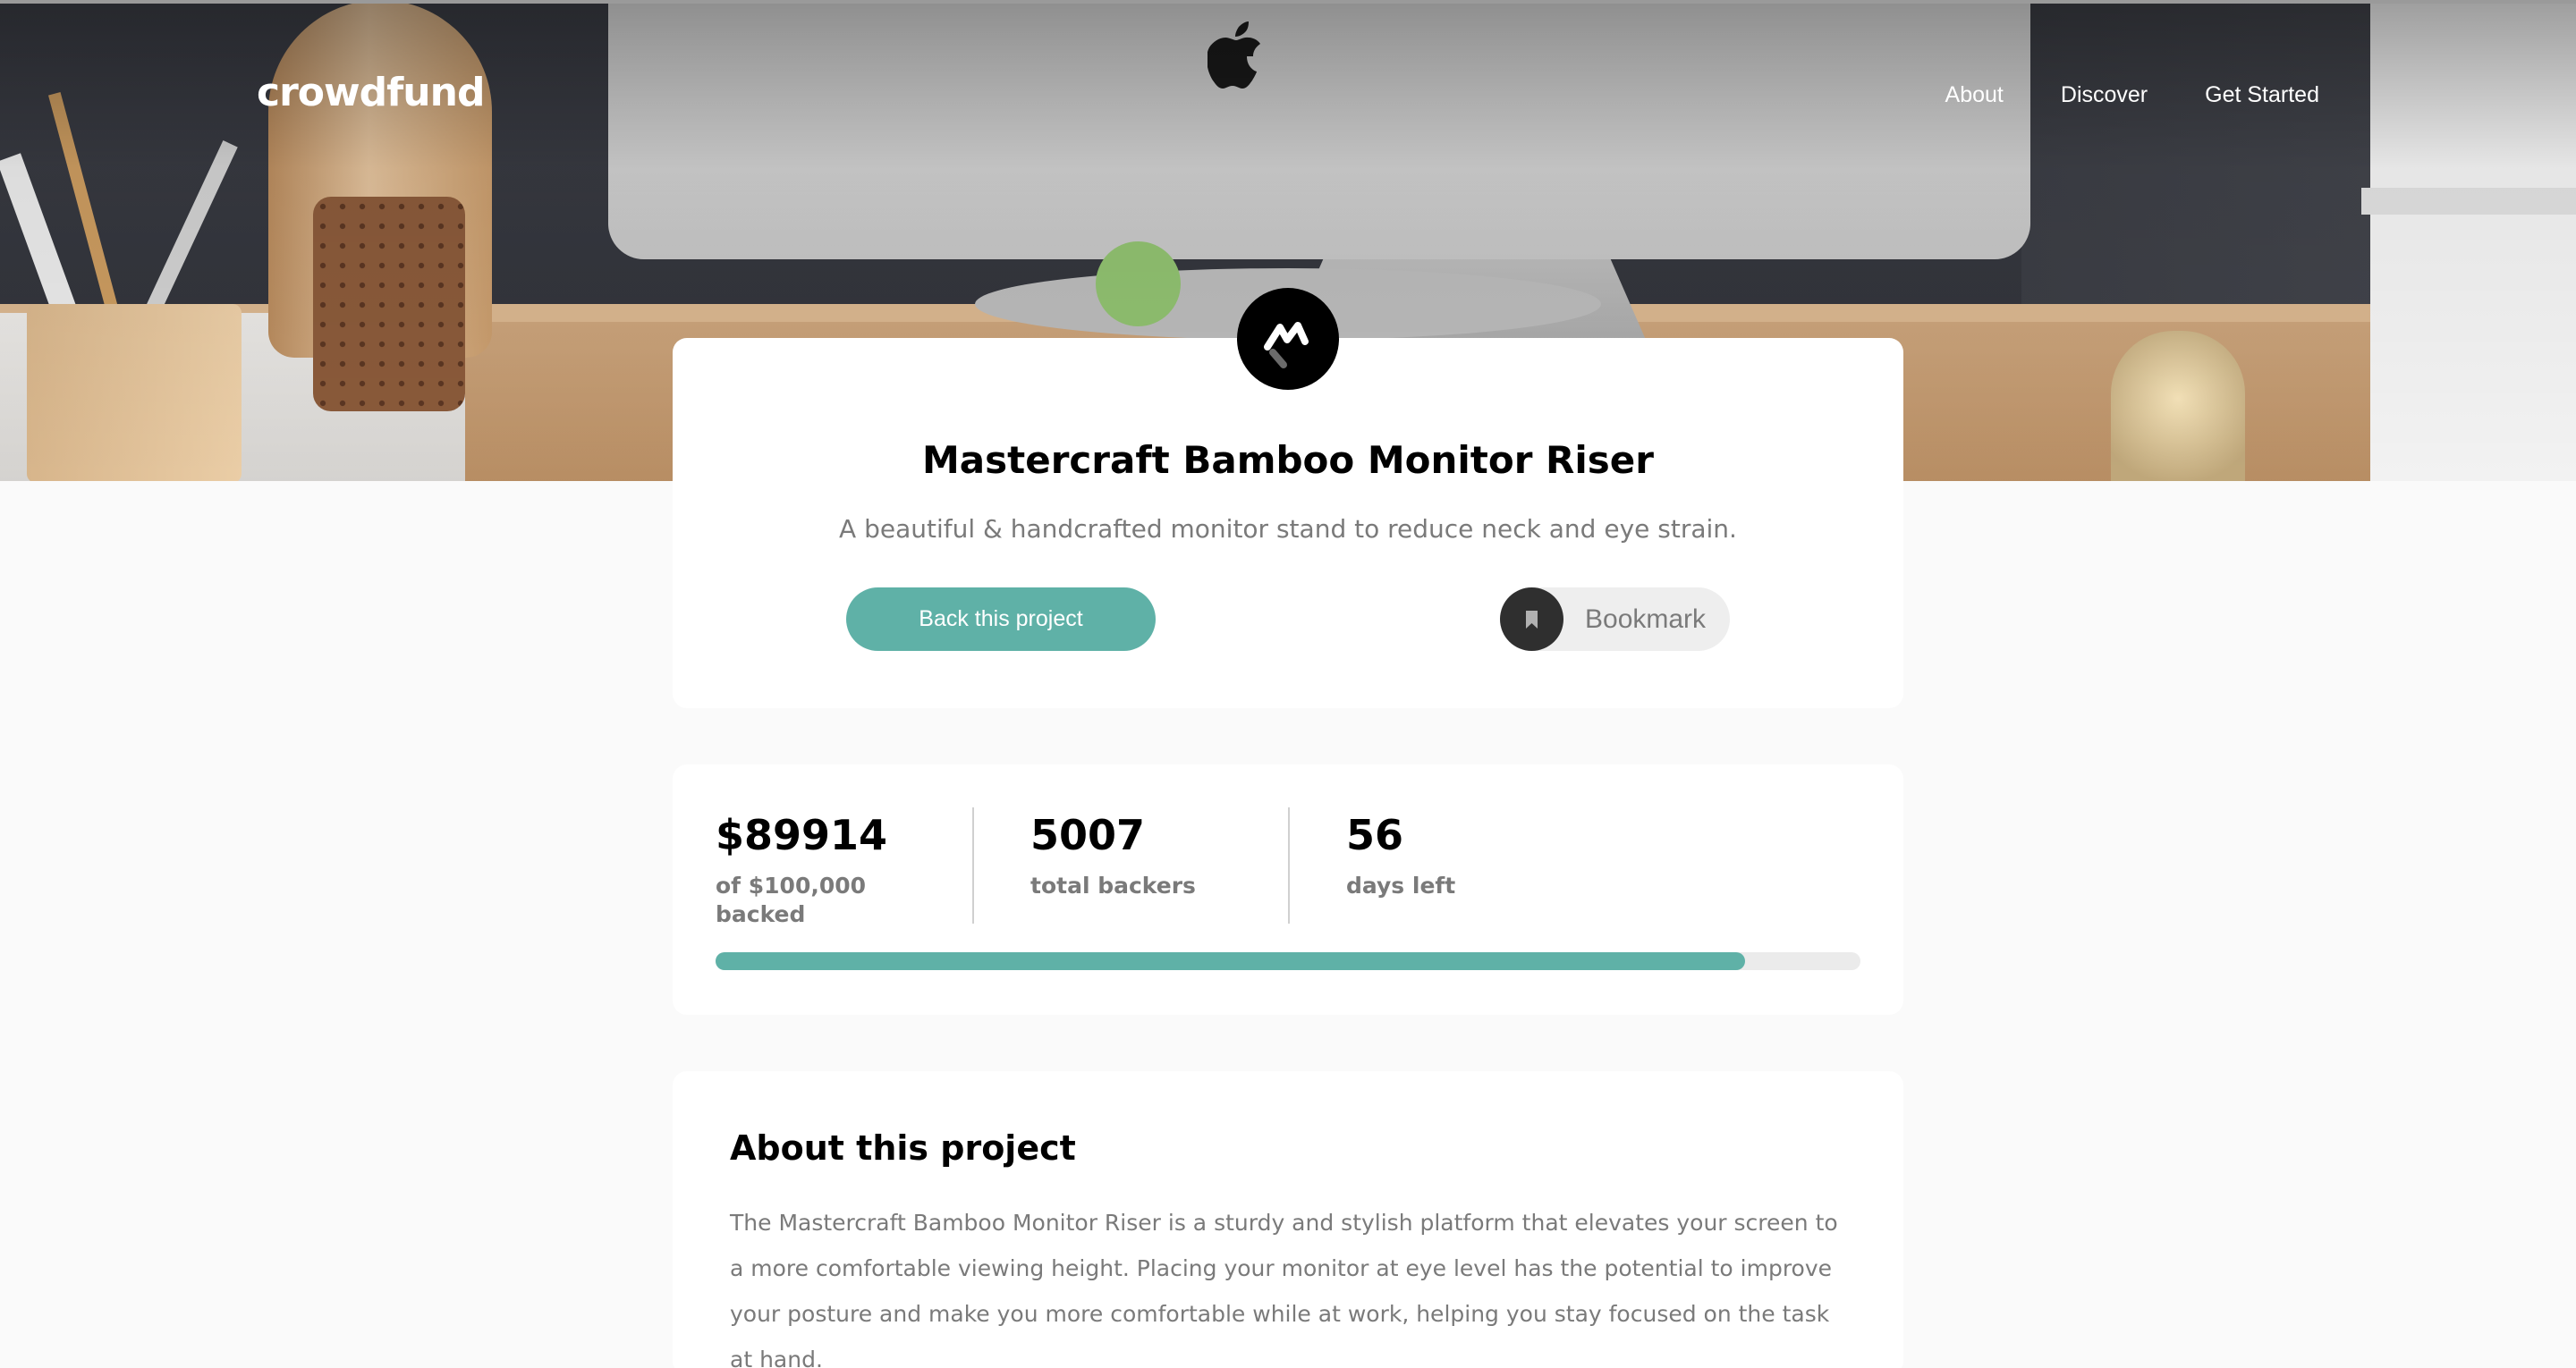  I want to click on stat-backers: 5007 total backers, so click(1113, 856).